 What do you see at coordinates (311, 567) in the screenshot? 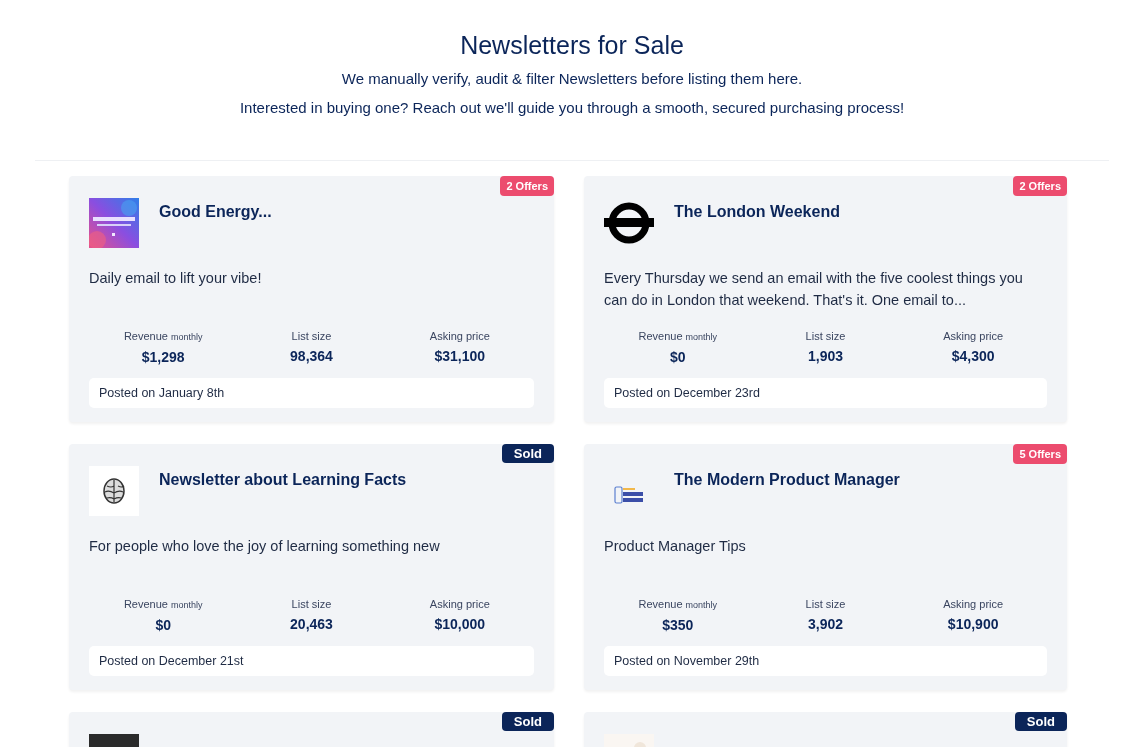
I see `listing-card: Sold Newsletter about Learning Facts For people who love the joy of learning something new Revenue monthly $0 List size 20,463 Asking price $10,000 Posted on December 21st` at bounding box center [311, 567].